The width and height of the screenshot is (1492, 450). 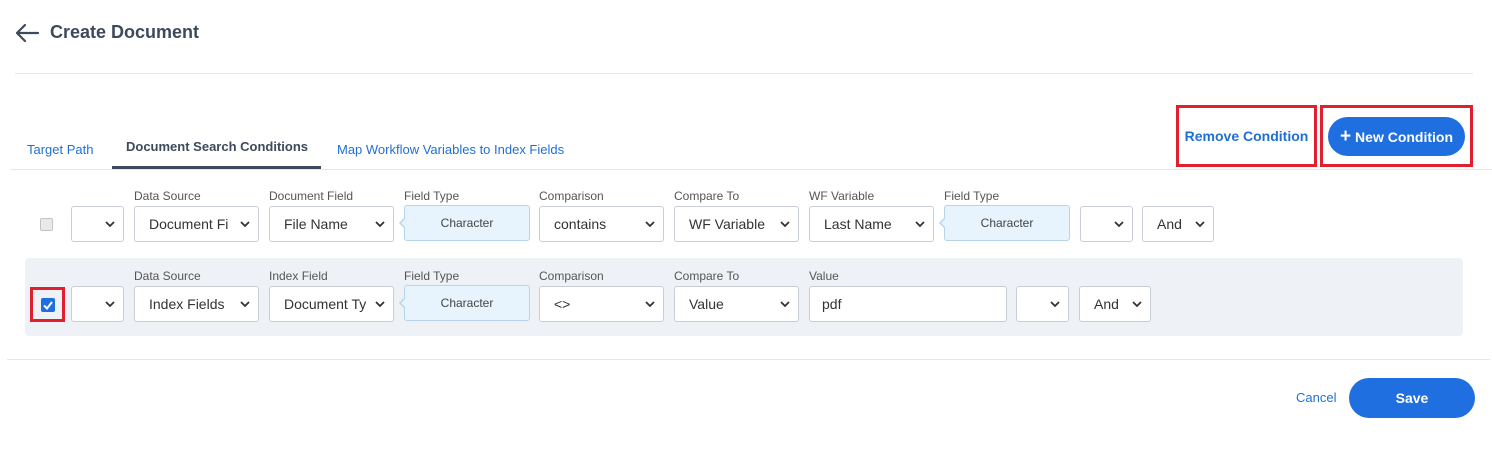 I want to click on remove-condition-button: Remove Condition, so click(x=1246, y=136).